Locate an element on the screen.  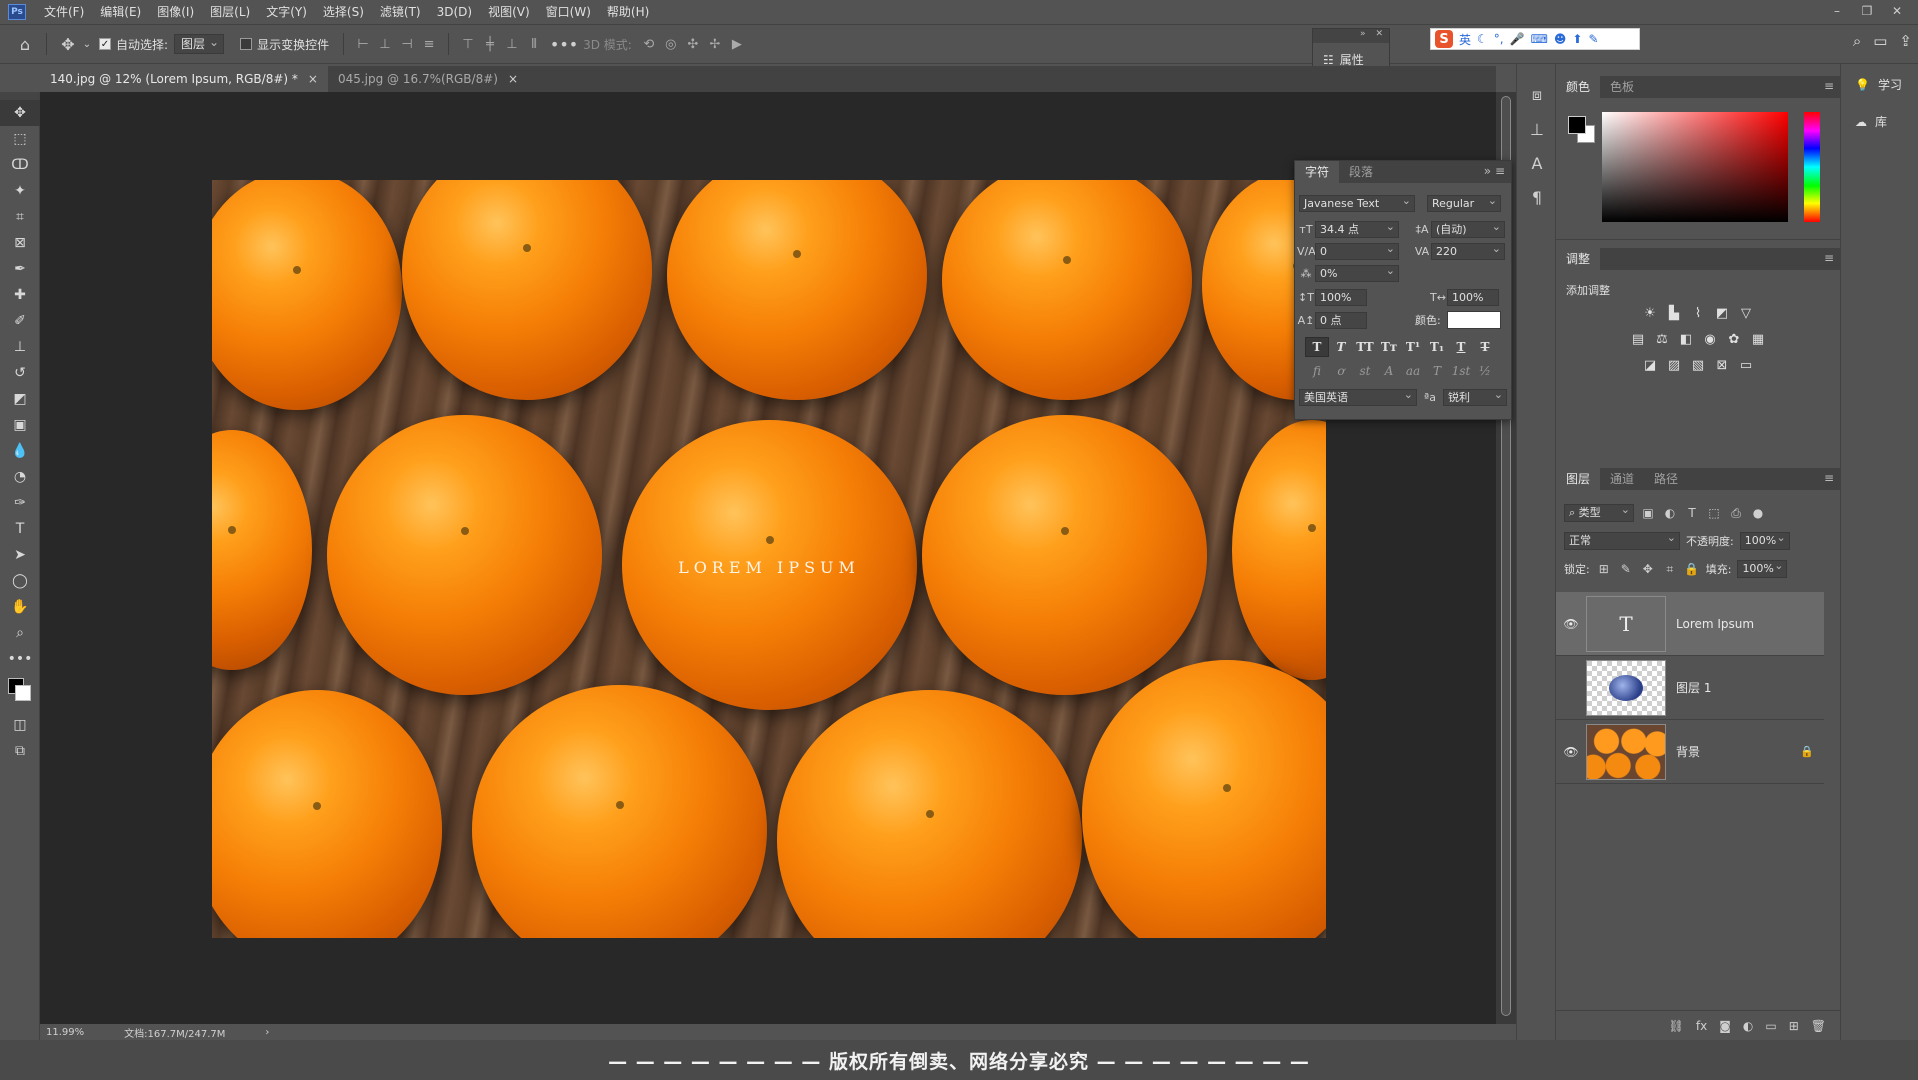
filter-smart-object-icon: ⎙ is located at coordinates (1736, 513).